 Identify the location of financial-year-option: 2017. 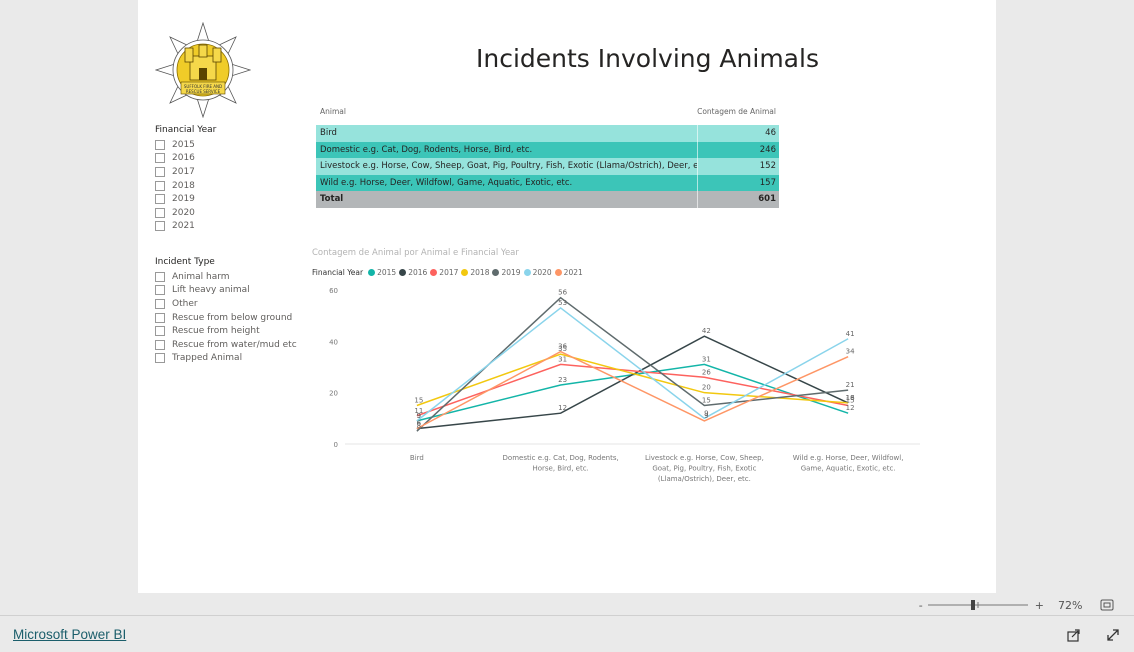
(185, 172).